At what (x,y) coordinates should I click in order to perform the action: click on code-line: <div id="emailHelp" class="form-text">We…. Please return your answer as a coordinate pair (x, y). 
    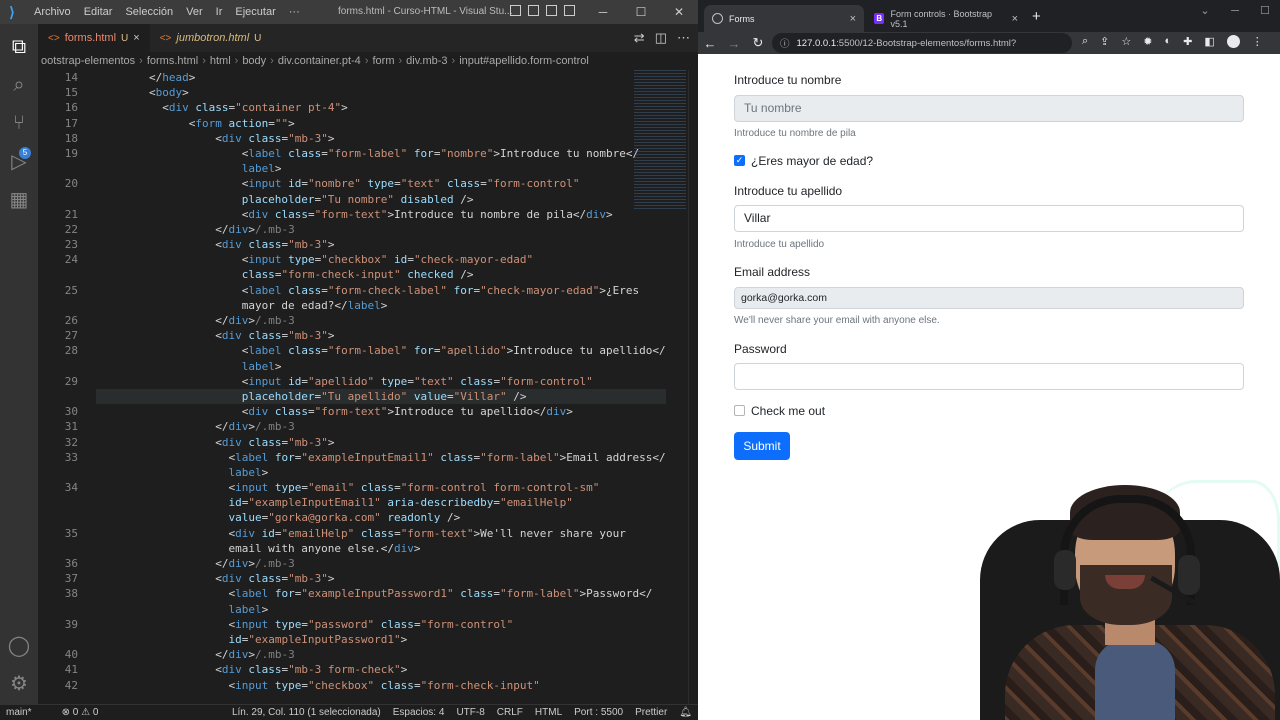
    Looking at the image, I should click on (381, 533).